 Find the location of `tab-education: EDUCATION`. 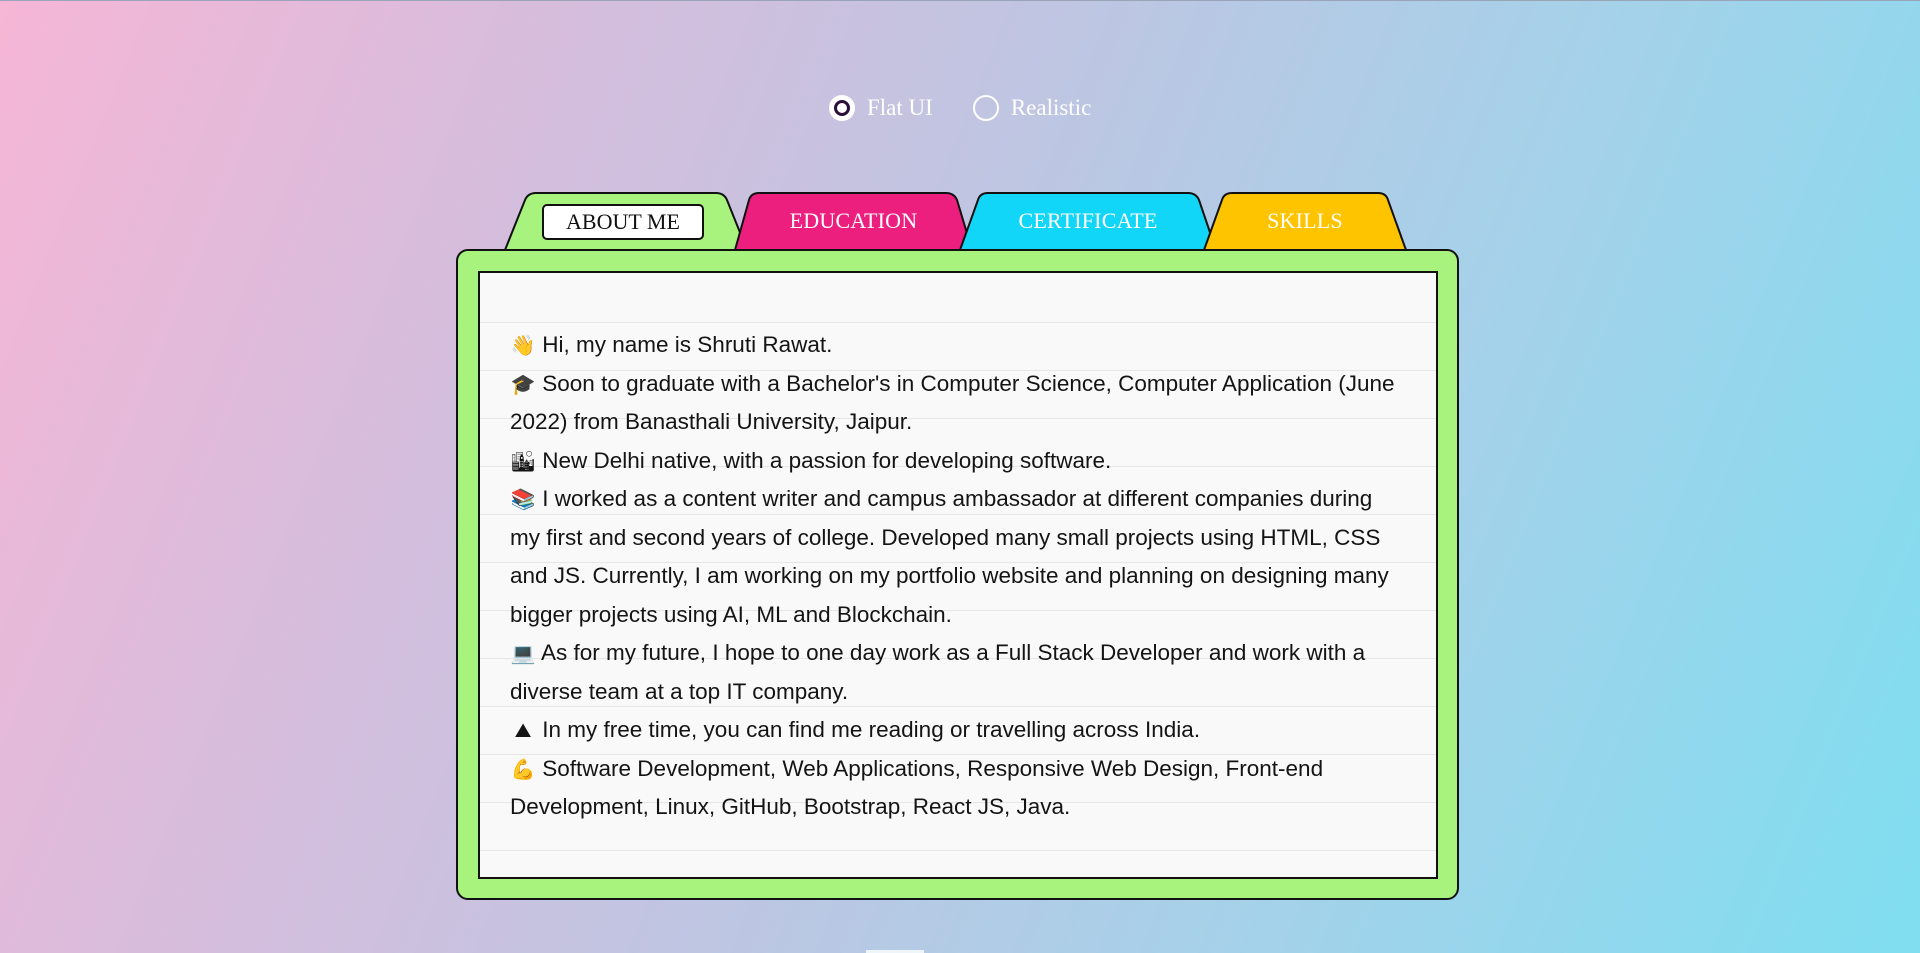

tab-education: EDUCATION is located at coordinates (853, 221).